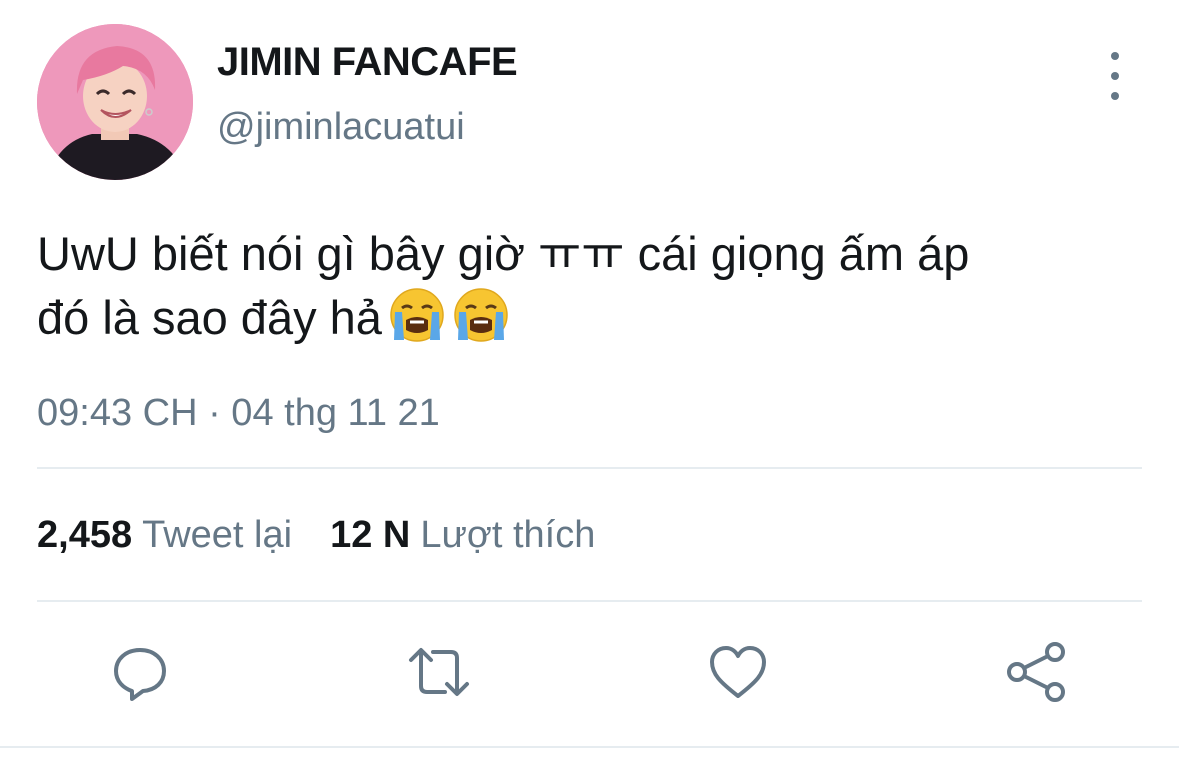  What do you see at coordinates (316, 535) in the screenshot?
I see `tweet-stats: 2,458 Tweet lại 12 N Lượt thích` at bounding box center [316, 535].